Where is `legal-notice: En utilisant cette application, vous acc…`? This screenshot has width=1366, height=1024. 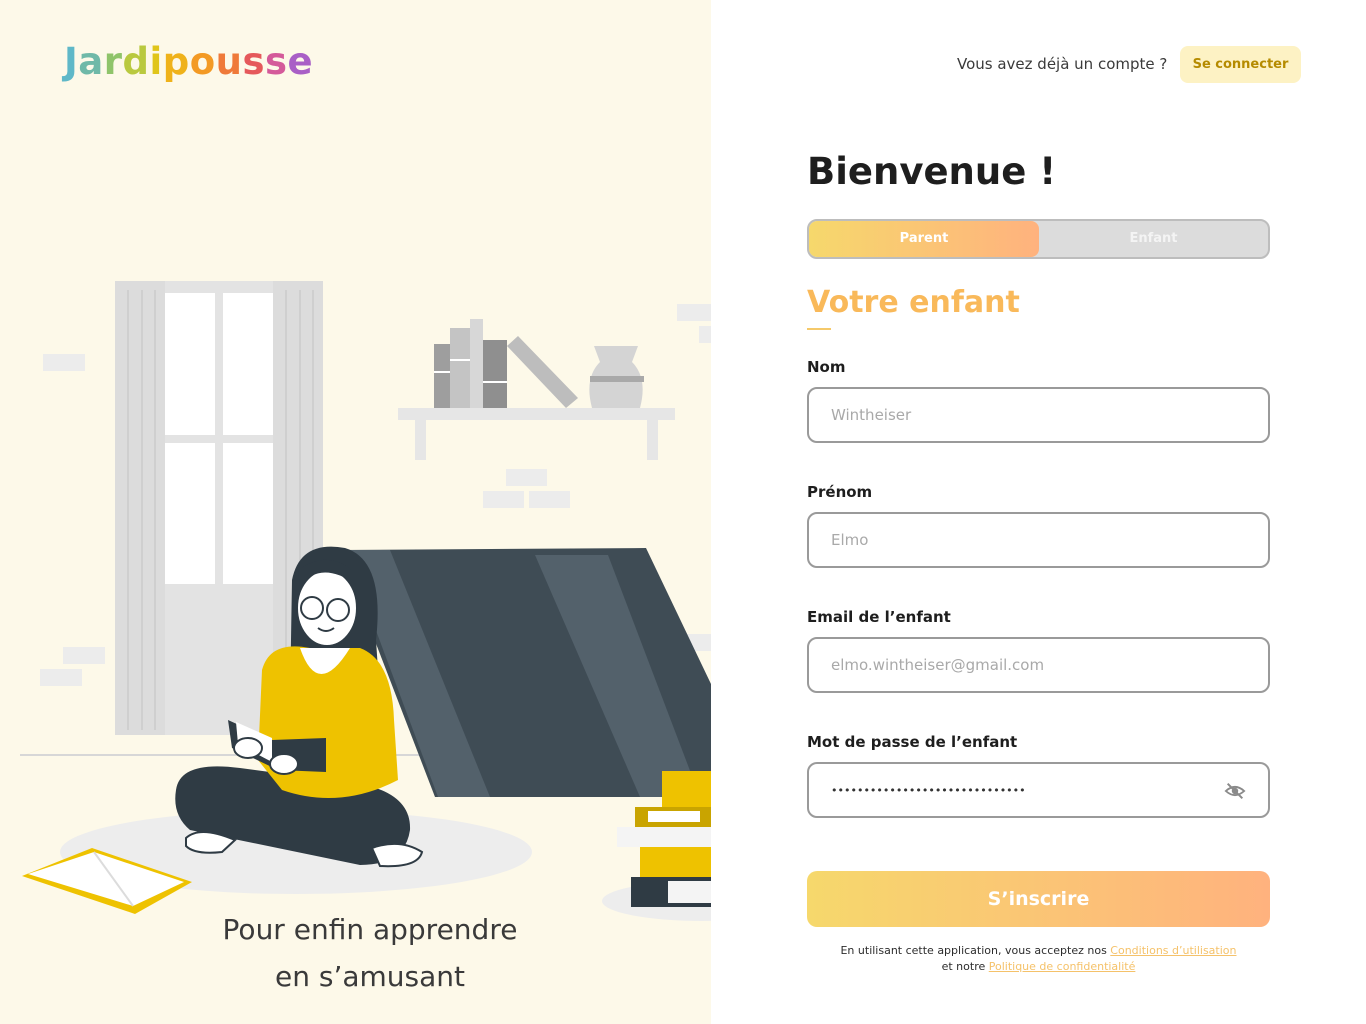
legal-notice: En utilisant cette application, vous acc… is located at coordinates (1038, 959).